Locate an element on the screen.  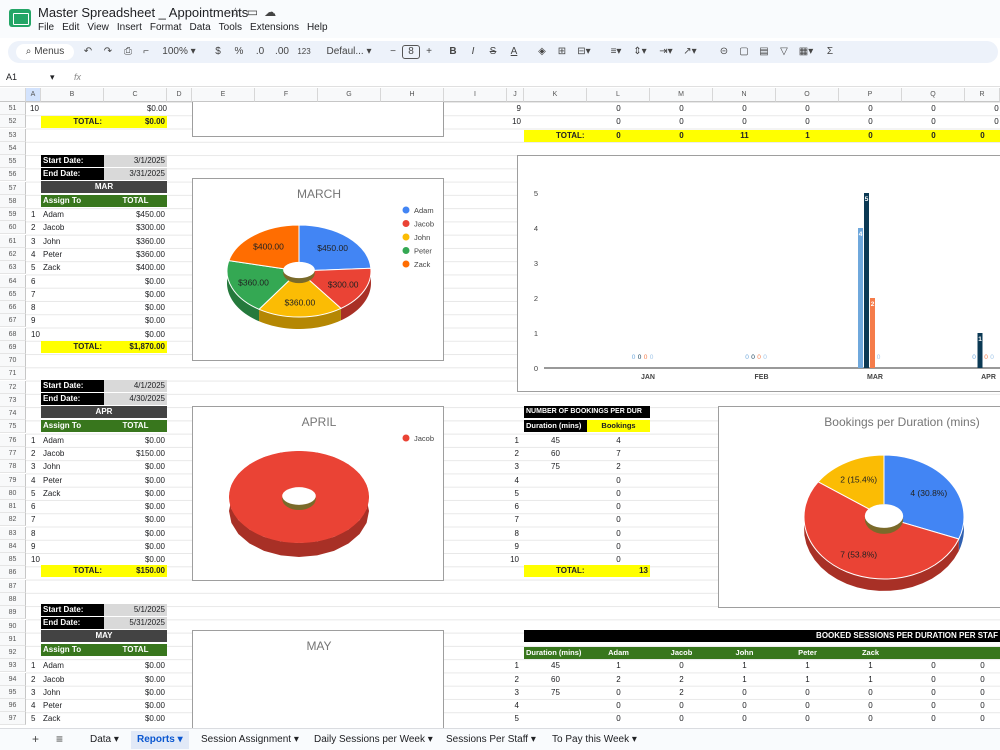
staff-total: $450.00 is located at coordinates (134, 215).